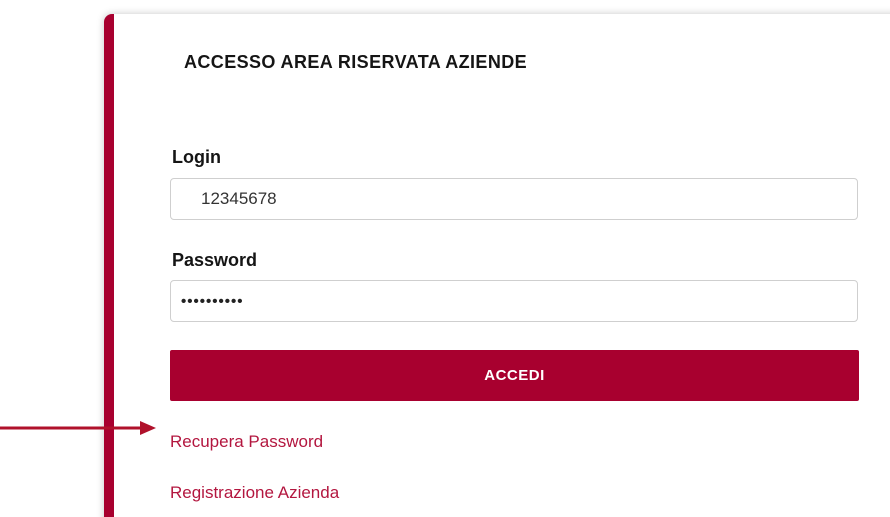 The width and height of the screenshot is (890, 517). Describe the element at coordinates (215, 260) in the screenshot. I see `password-label: Password` at that location.